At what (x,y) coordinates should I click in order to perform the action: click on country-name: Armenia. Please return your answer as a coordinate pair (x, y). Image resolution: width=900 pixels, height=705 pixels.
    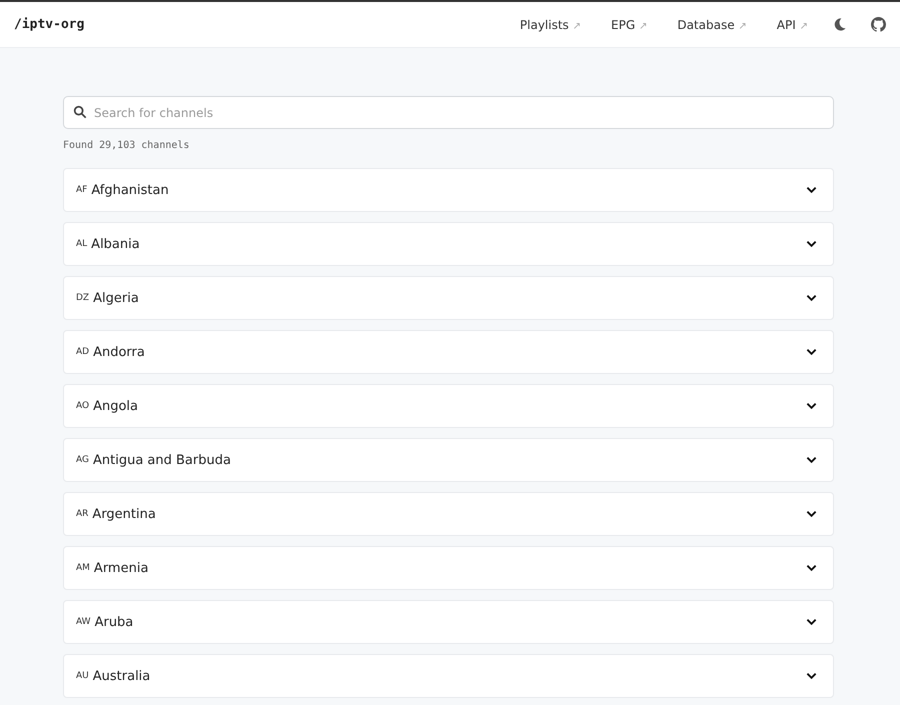
    Looking at the image, I should click on (122, 568).